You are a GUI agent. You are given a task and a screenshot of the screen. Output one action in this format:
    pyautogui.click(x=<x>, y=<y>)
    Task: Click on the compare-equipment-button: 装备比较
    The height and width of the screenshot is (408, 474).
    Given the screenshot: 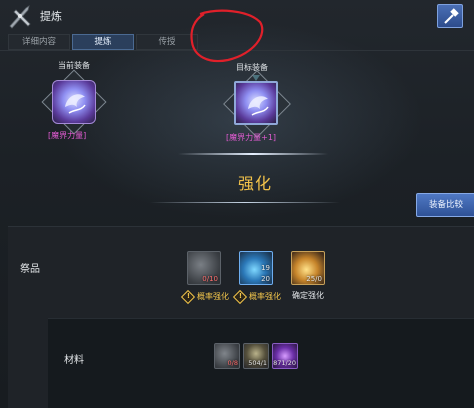 What is the action you would take?
    pyautogui.click(x=445, y=205)
    